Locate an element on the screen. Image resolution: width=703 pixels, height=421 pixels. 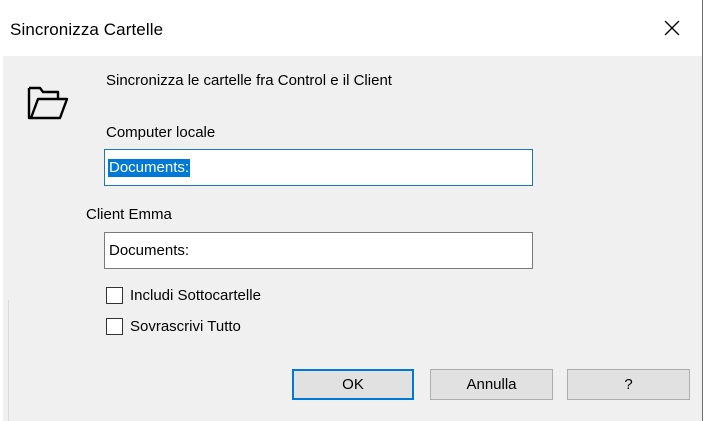
cancel-button: Annulla is located at coordinates (491, 384).